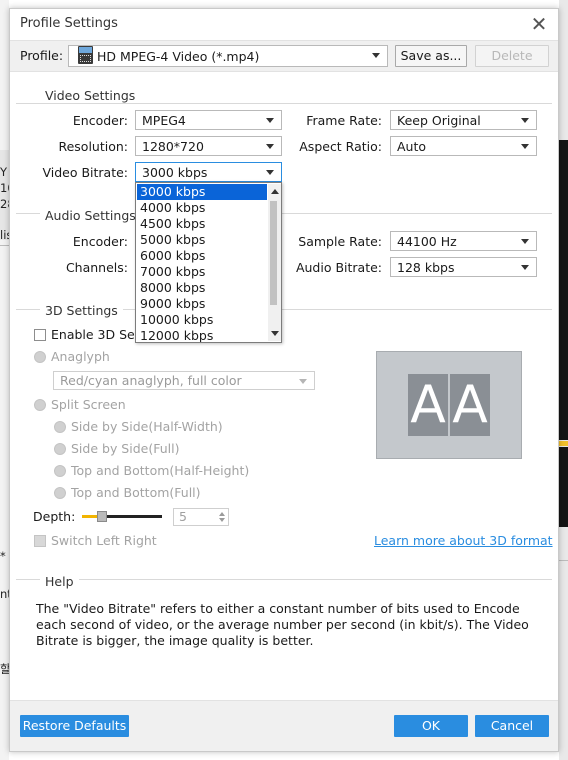 Image resolution: width=568 pixels, height=760 pixels. I want to click on bitrate-option: 9000 kbps, so click(202, 304).